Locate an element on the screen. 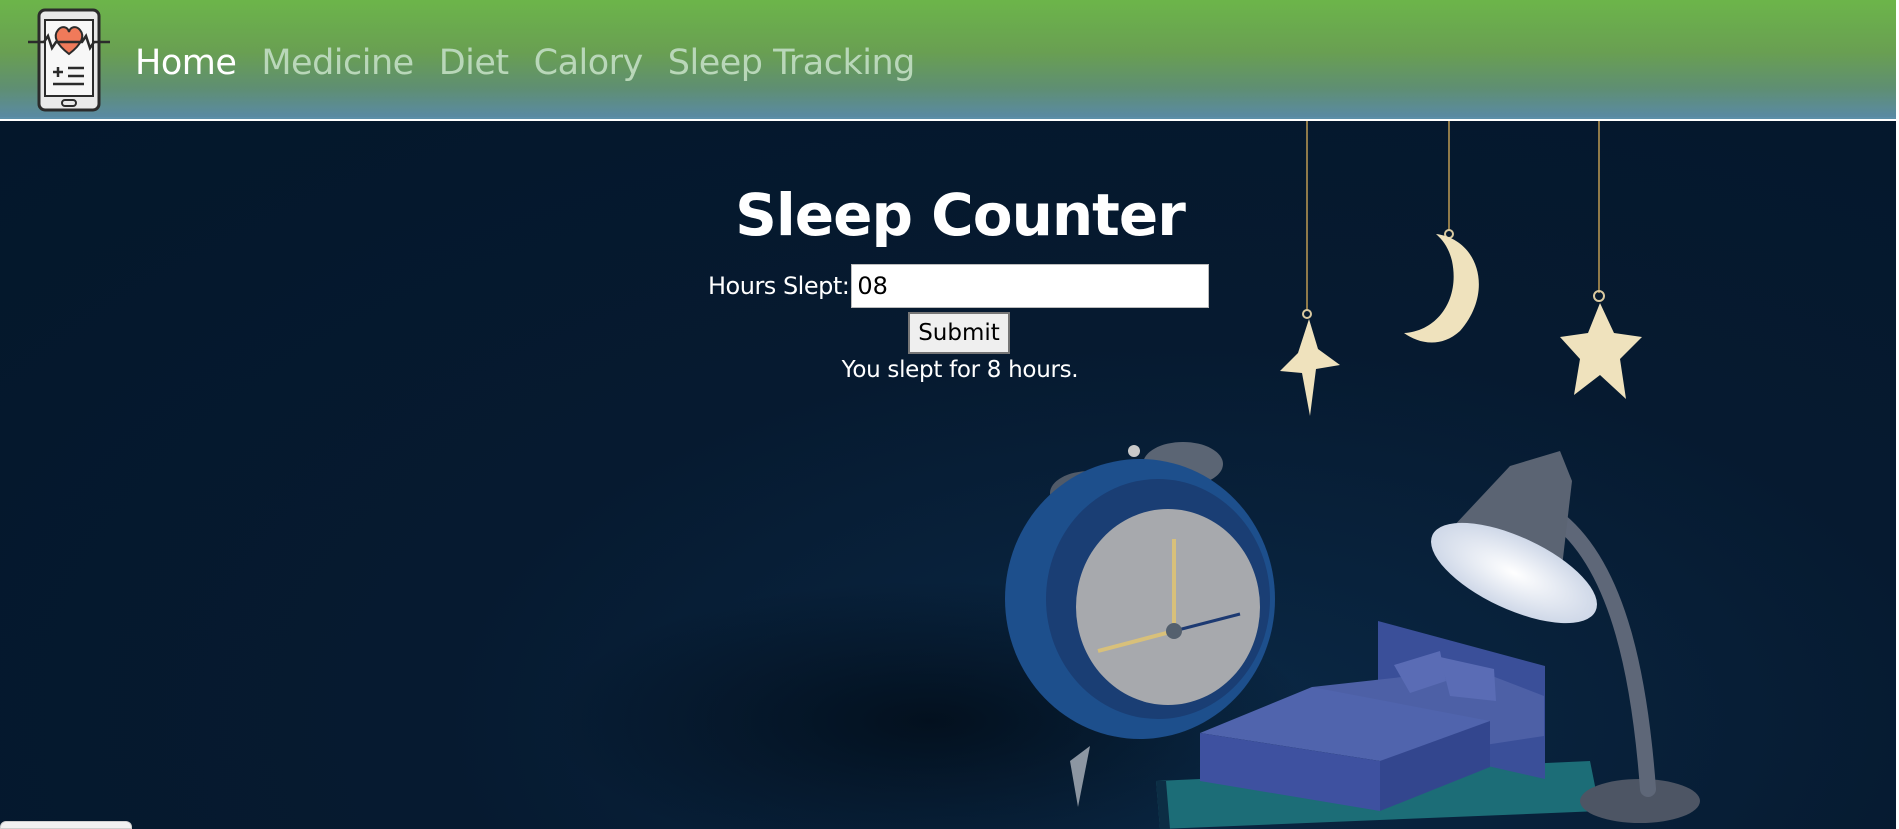  hours-form: Hours Slept: is located at coordinates (959, 286).